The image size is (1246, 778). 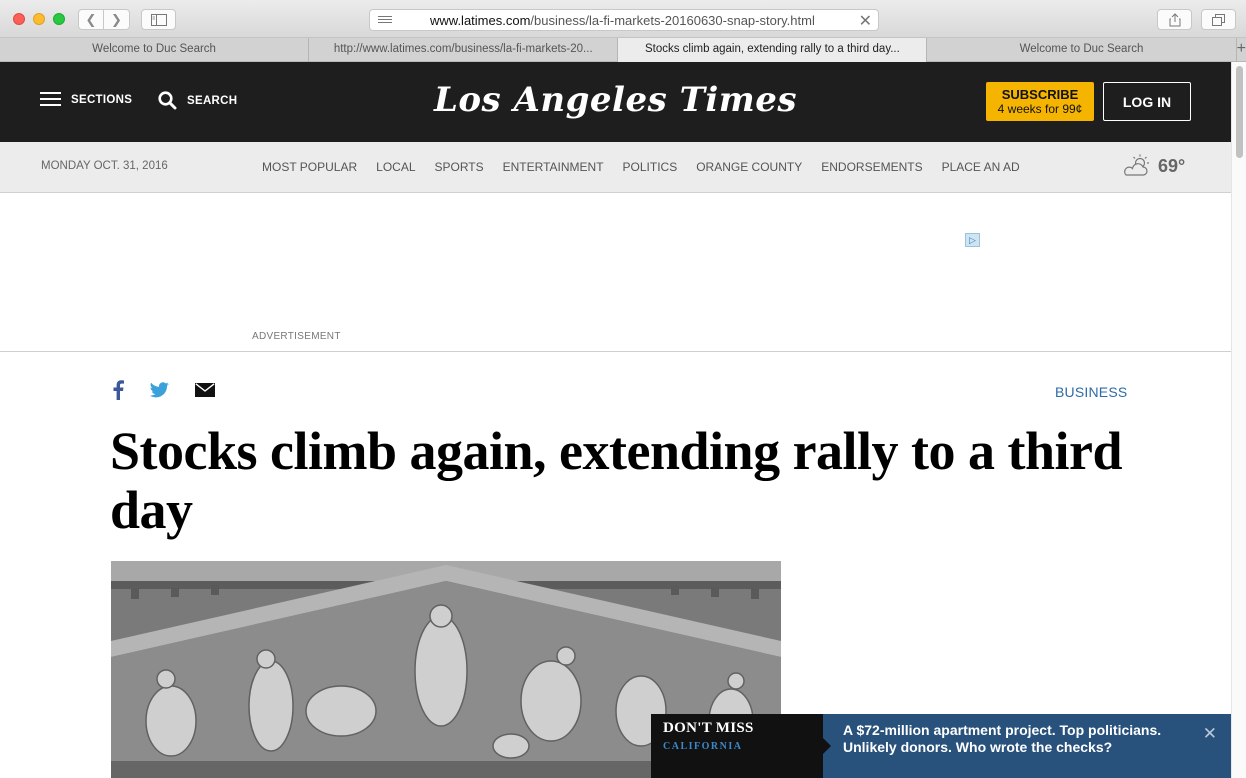 I want to click on dont-miss-label-block: DON'T MISS CALIFORNIA, so click(x=737, y=746).